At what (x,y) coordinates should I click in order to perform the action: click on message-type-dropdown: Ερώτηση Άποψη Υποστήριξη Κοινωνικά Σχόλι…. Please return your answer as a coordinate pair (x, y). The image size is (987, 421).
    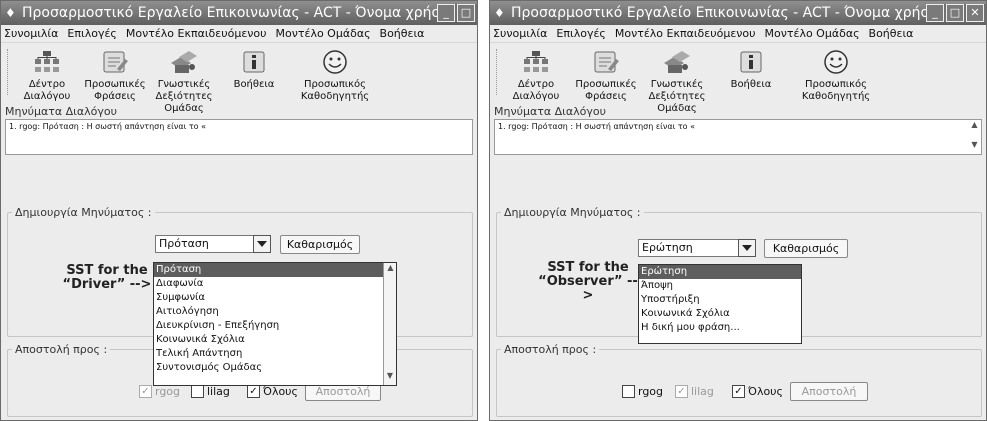
    Looking at the image, I should click on (720, 304).